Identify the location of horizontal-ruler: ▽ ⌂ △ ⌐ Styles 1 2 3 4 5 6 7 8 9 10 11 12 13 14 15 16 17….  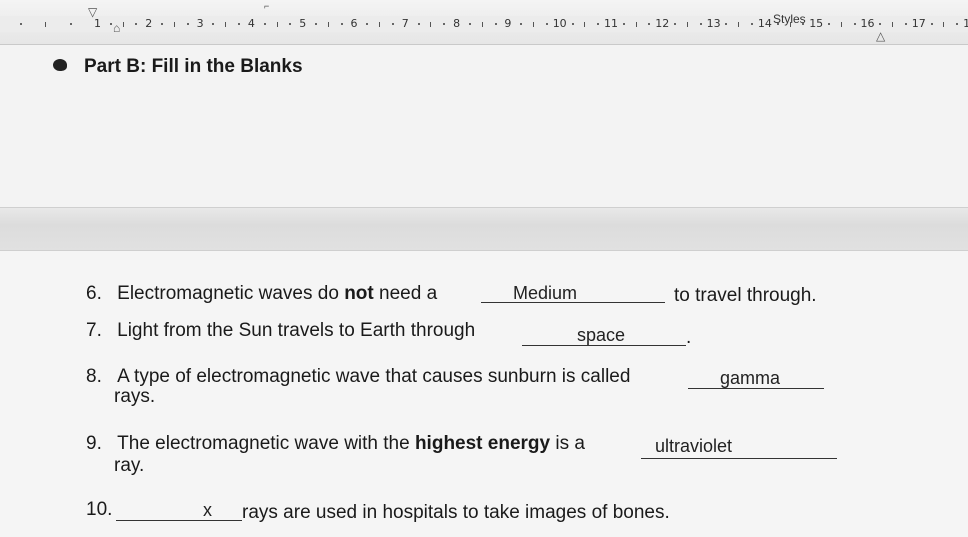
(484, 22).